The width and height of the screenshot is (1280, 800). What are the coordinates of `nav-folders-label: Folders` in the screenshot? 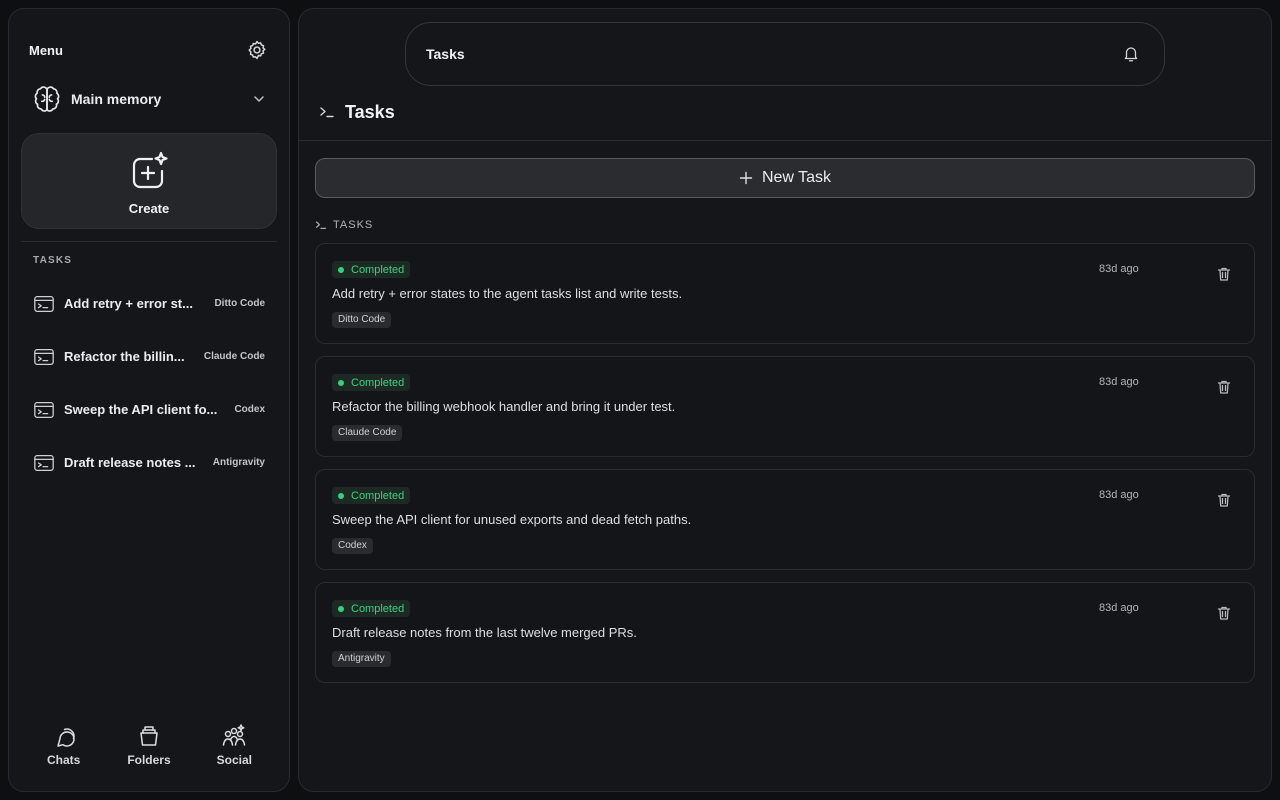 It's located at (149, 760).